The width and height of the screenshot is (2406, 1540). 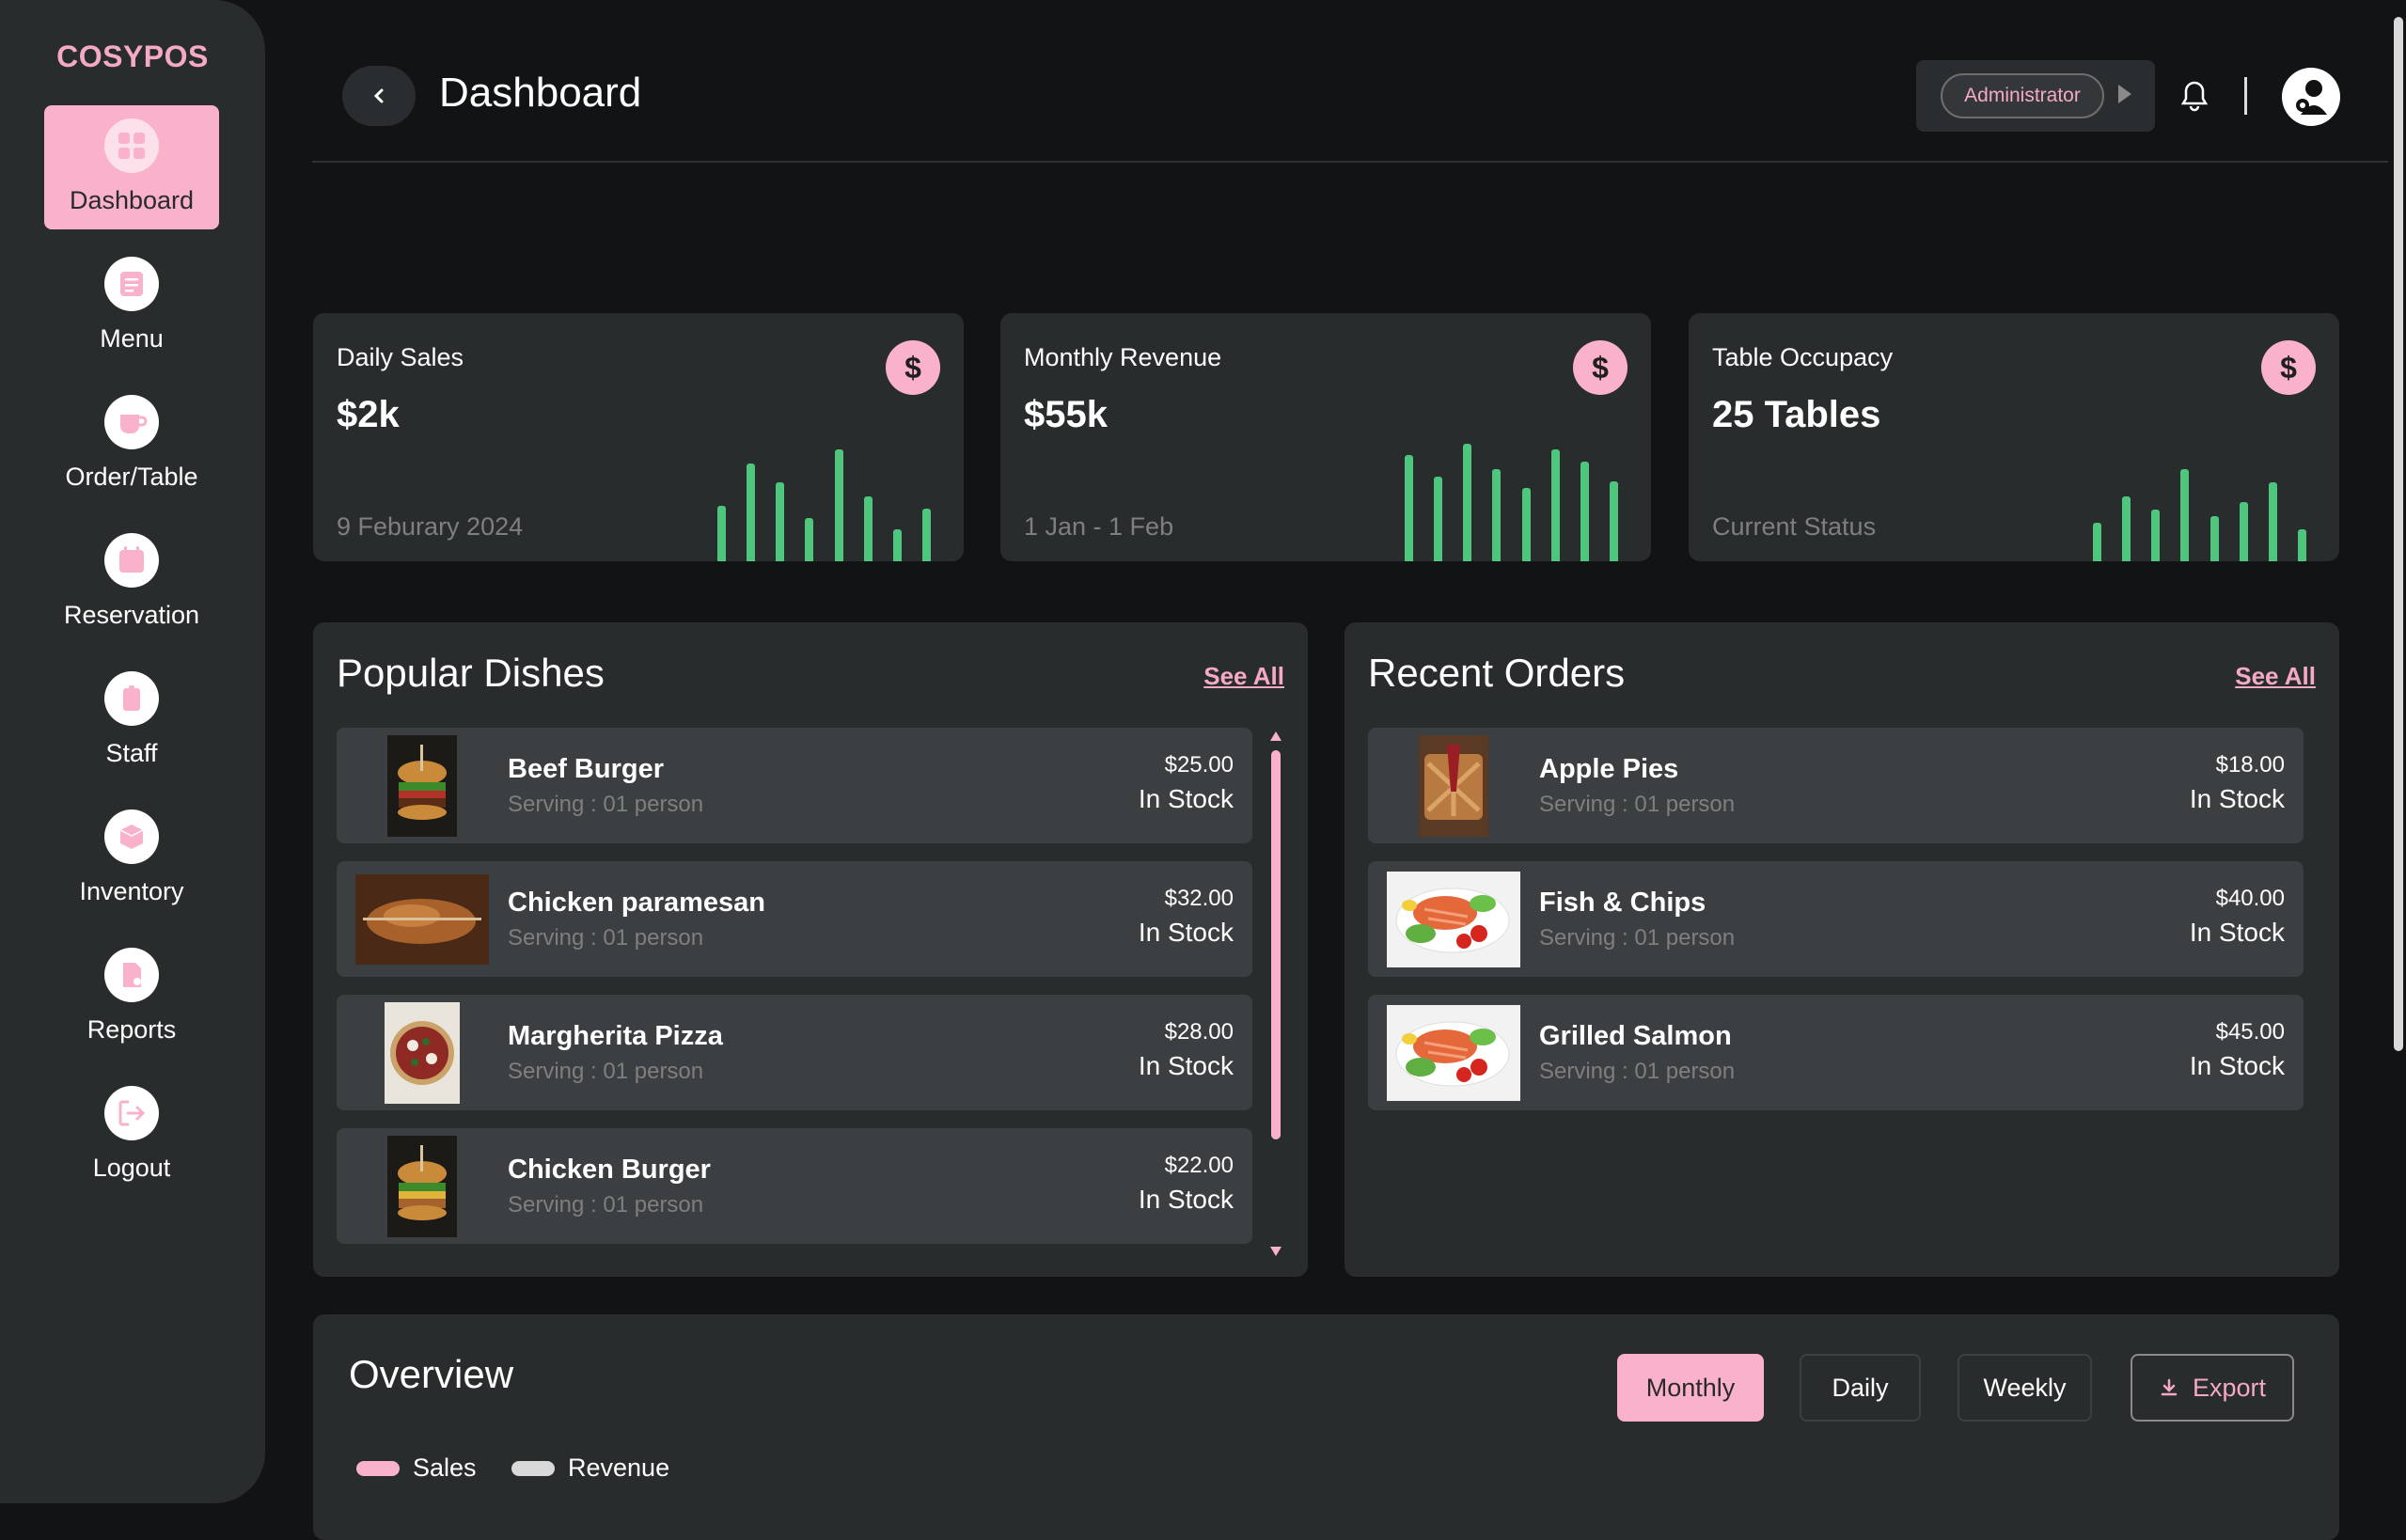 What do you see at coordinates (1325, 437) in the screenshot?
I see `stat-card-monthly-revenue: Monthly Revenue $55k 1 Jan - 1 Feb $` at bounding box center [1325, 437].